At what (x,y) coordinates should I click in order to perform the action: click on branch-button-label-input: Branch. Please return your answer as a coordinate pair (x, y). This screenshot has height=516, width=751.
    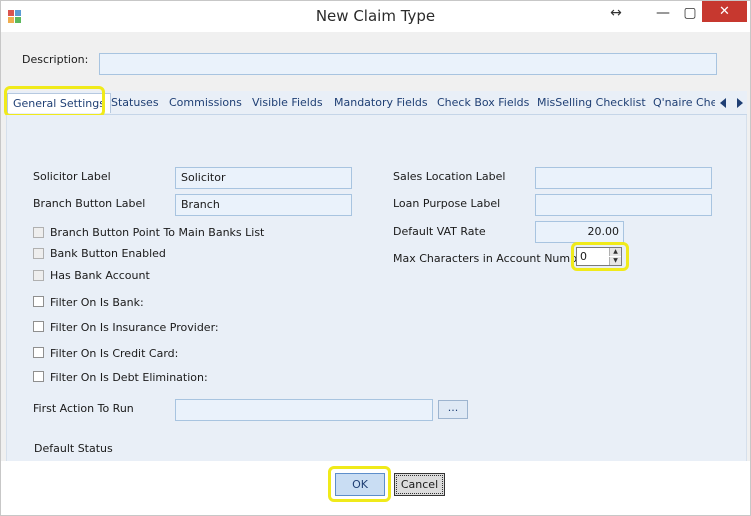
    Looking at the image, I should click on (263, 205).